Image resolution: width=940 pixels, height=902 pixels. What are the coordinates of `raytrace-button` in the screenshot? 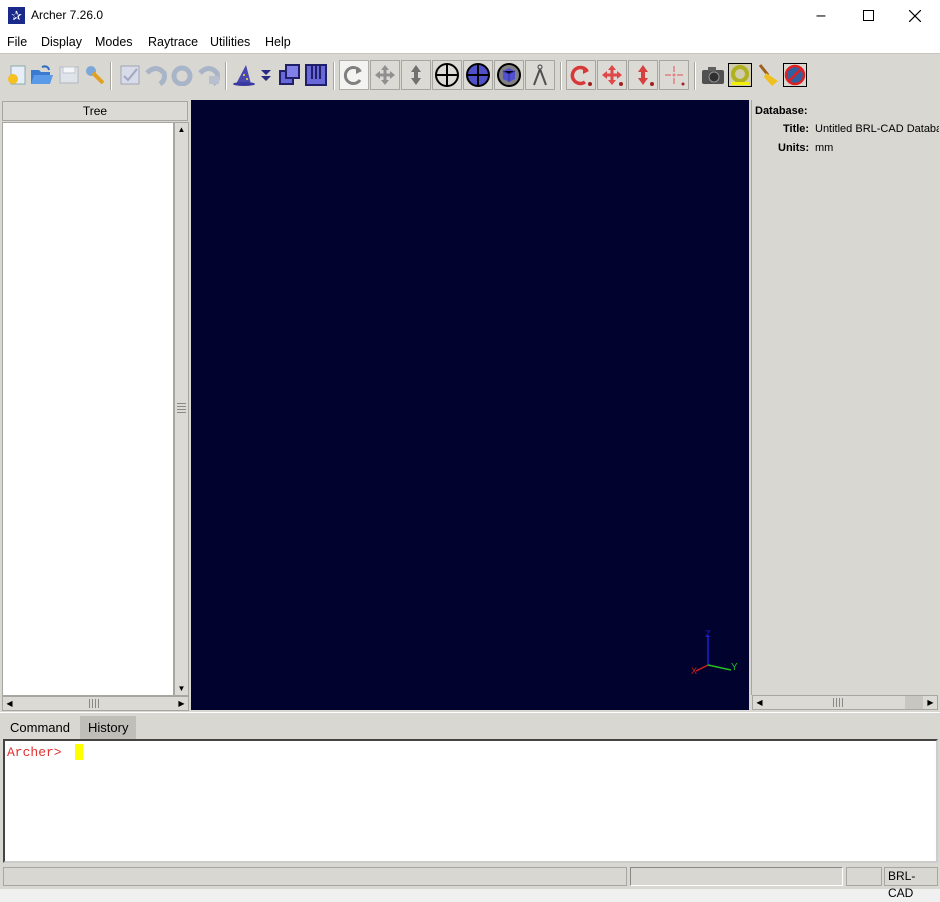 It's located at (712, 75).